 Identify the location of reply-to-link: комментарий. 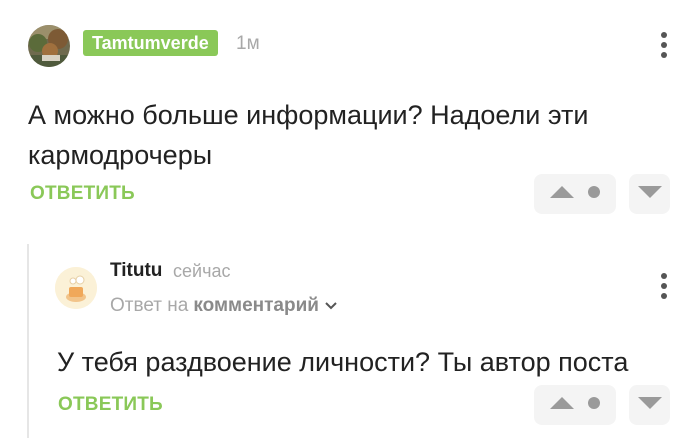
(256, 306).